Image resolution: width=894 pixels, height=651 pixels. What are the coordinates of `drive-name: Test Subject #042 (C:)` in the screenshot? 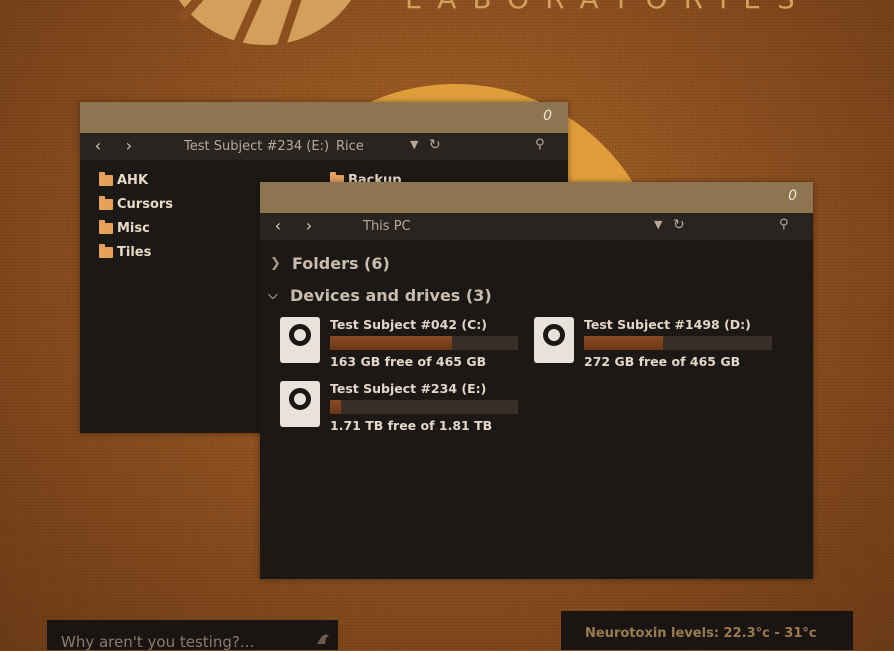 It's located at (408, 324).